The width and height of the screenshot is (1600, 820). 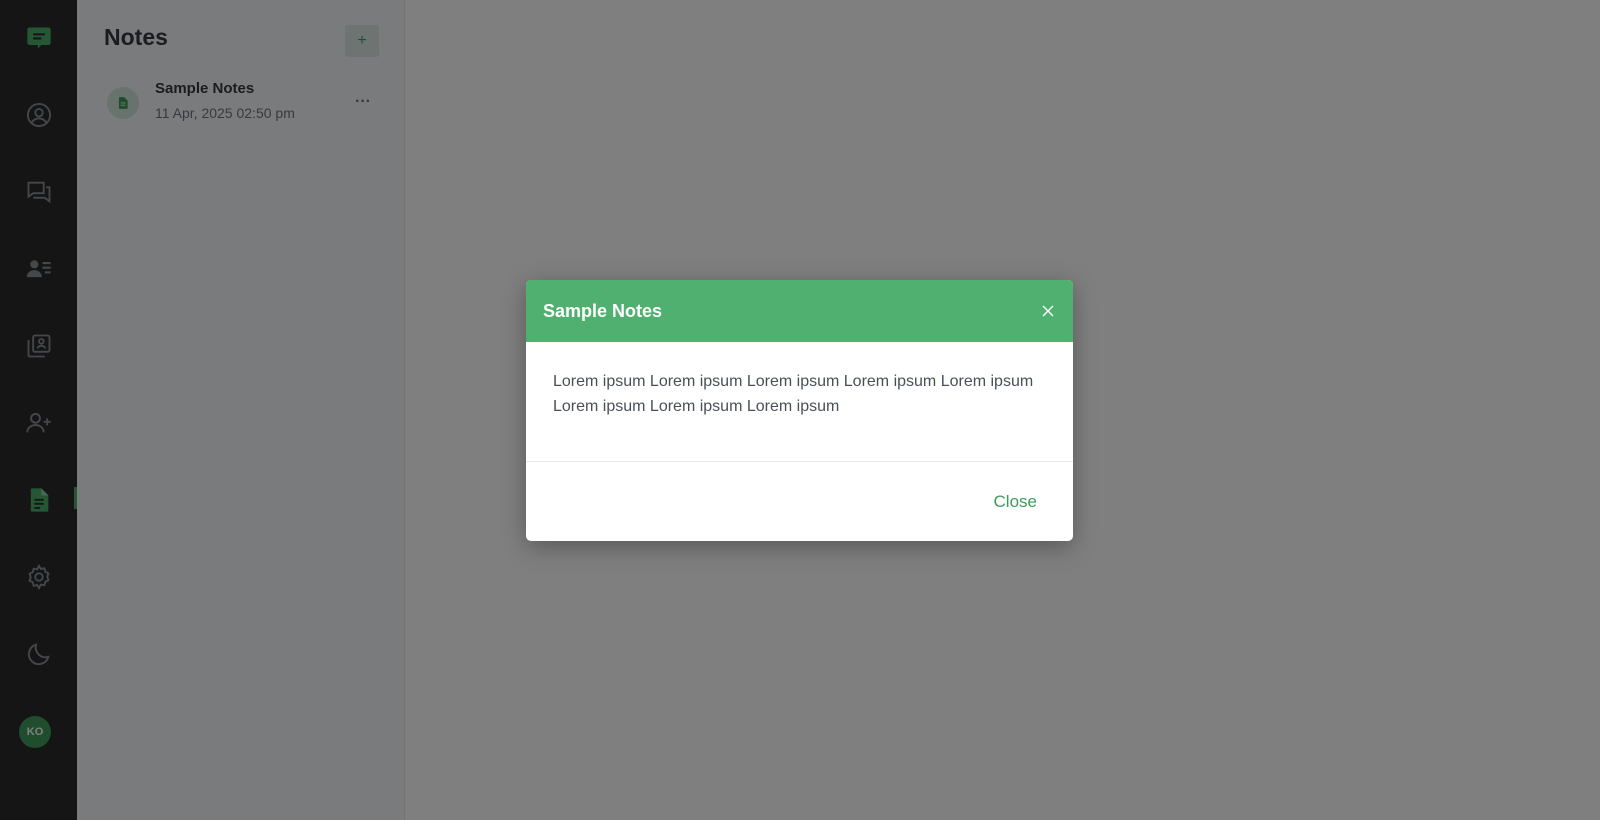 I want to click on close-button: Close, so click(x=1015, y=502).